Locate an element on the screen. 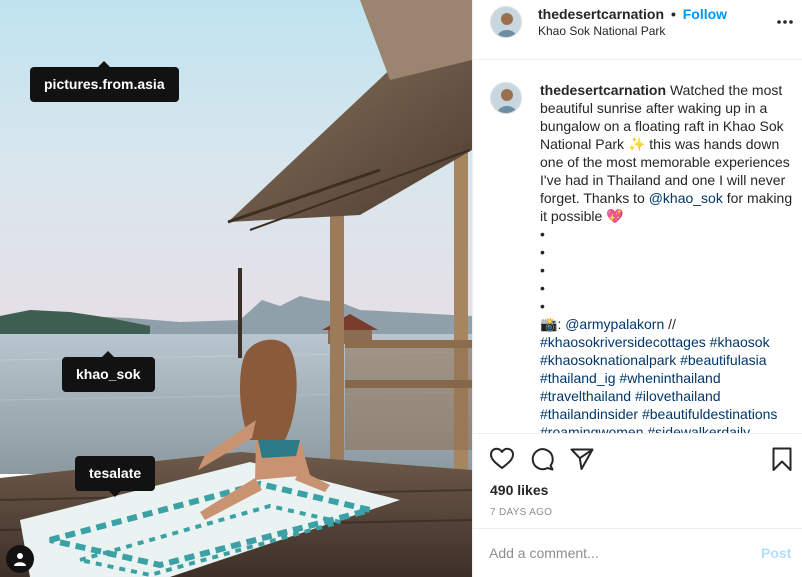  user-tag-label: tesalate is located at coordinates (115, 473).